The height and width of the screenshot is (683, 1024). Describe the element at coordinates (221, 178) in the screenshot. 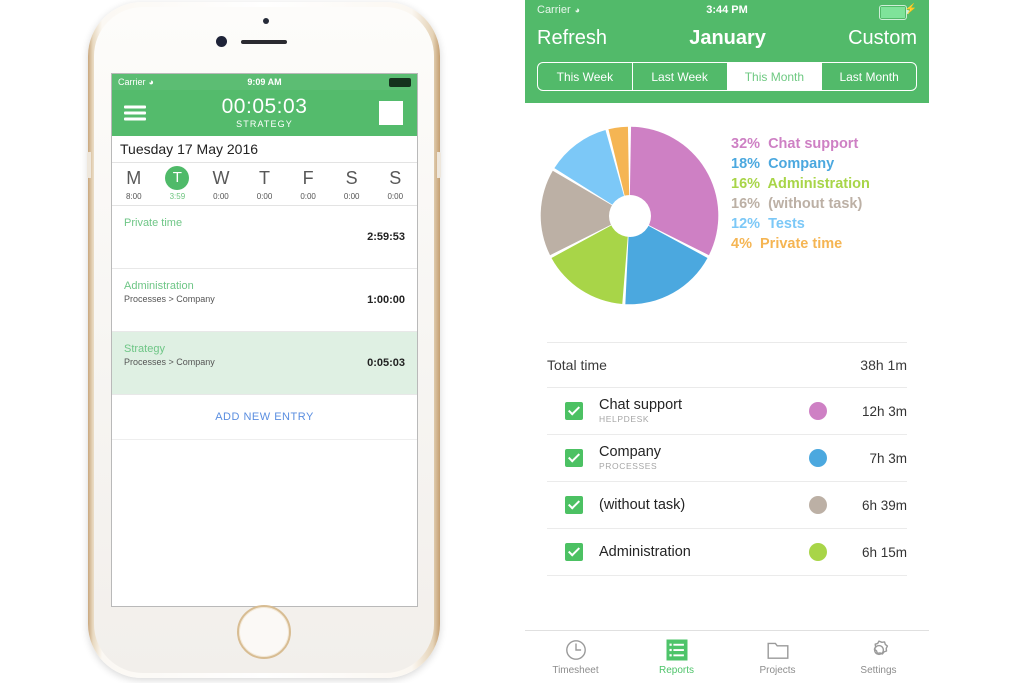

I see `day-letter: W` at that location.